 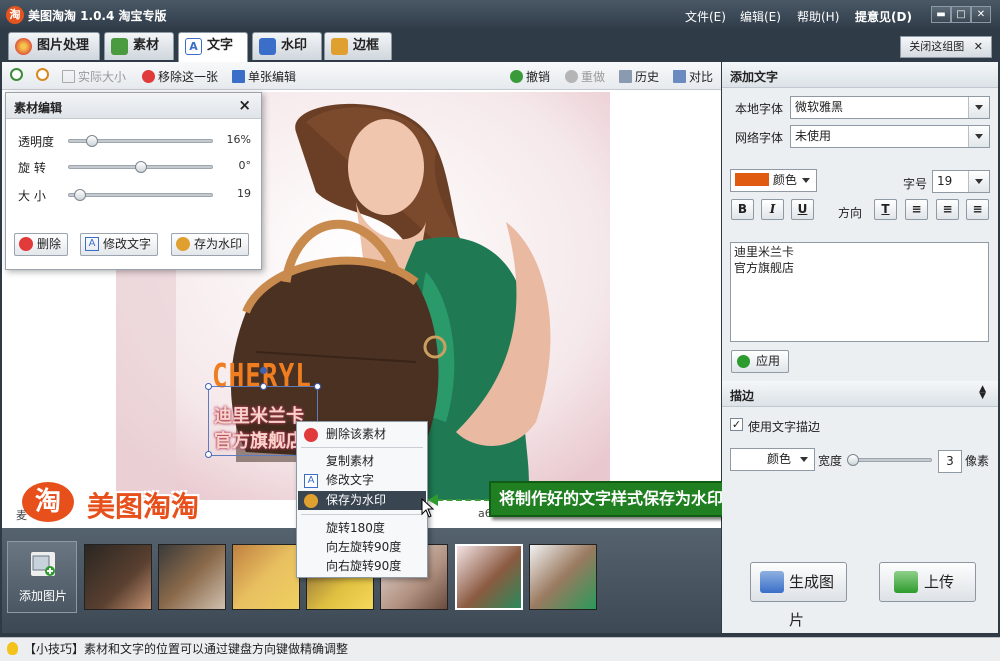 What do you see at coordinates (647, 77) in the screenshot?
I see `history-label: 历史` at bounding box center [647, 77].